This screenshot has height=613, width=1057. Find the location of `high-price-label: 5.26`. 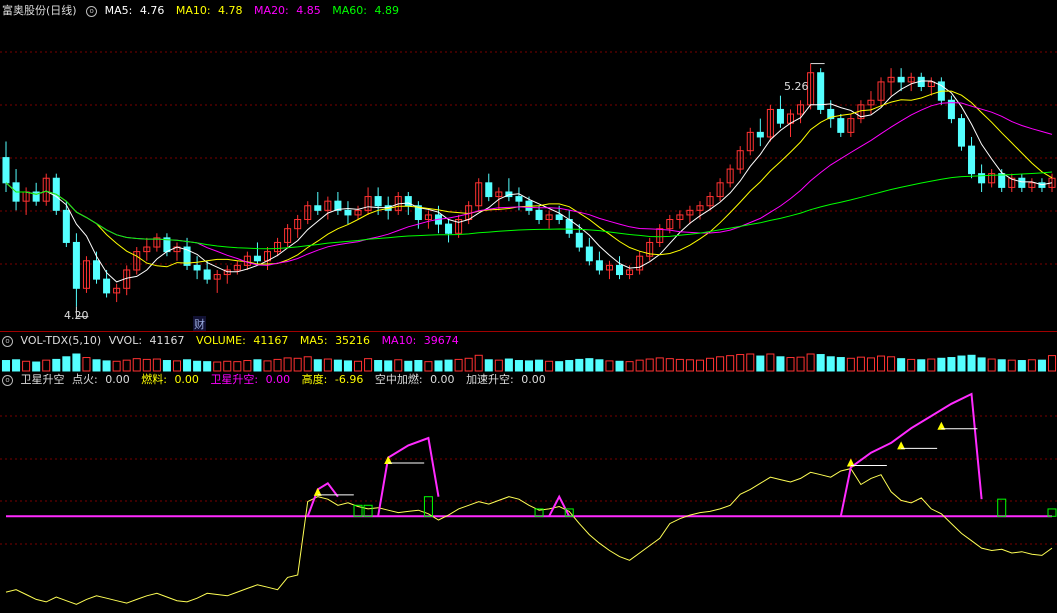

high-price-label: 5.26 is located at coordinates (796, 86).